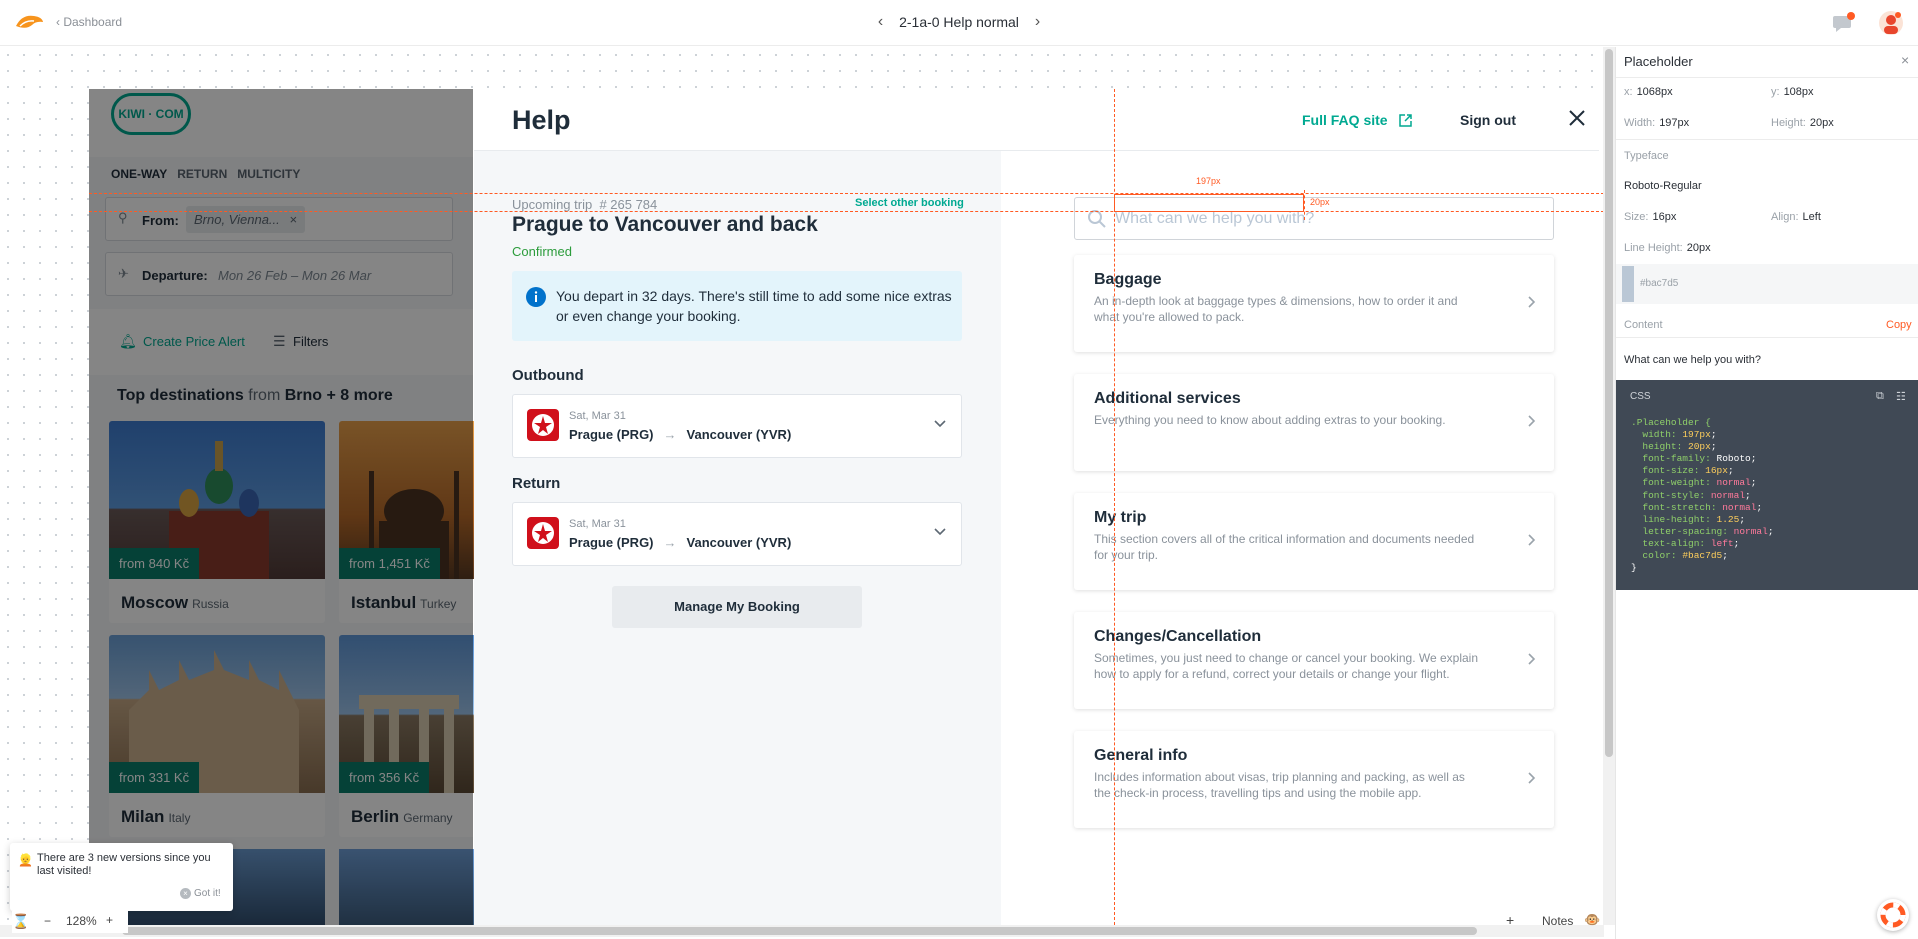 The image size is (1918, 939). I want to click on hourglass-icon: ⌛, so click(20, 921).